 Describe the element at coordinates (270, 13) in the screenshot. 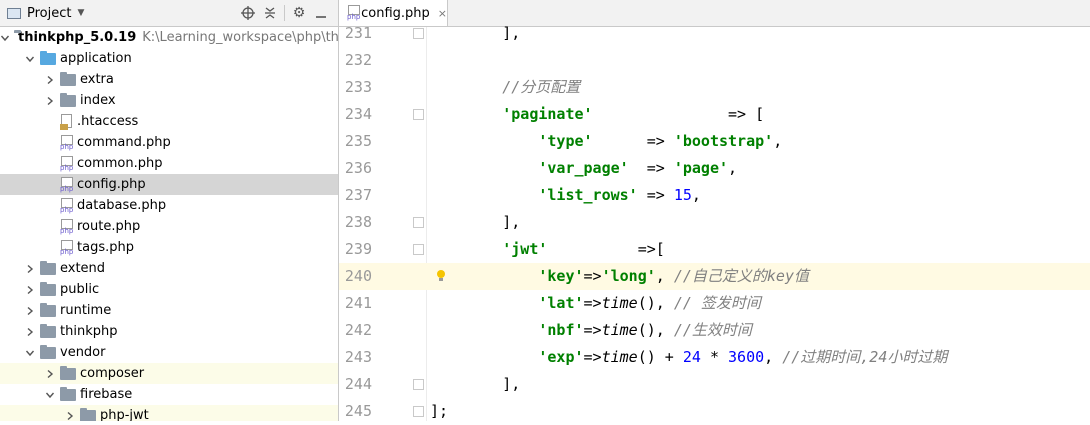

I see `collapse-all-icon` at that location.